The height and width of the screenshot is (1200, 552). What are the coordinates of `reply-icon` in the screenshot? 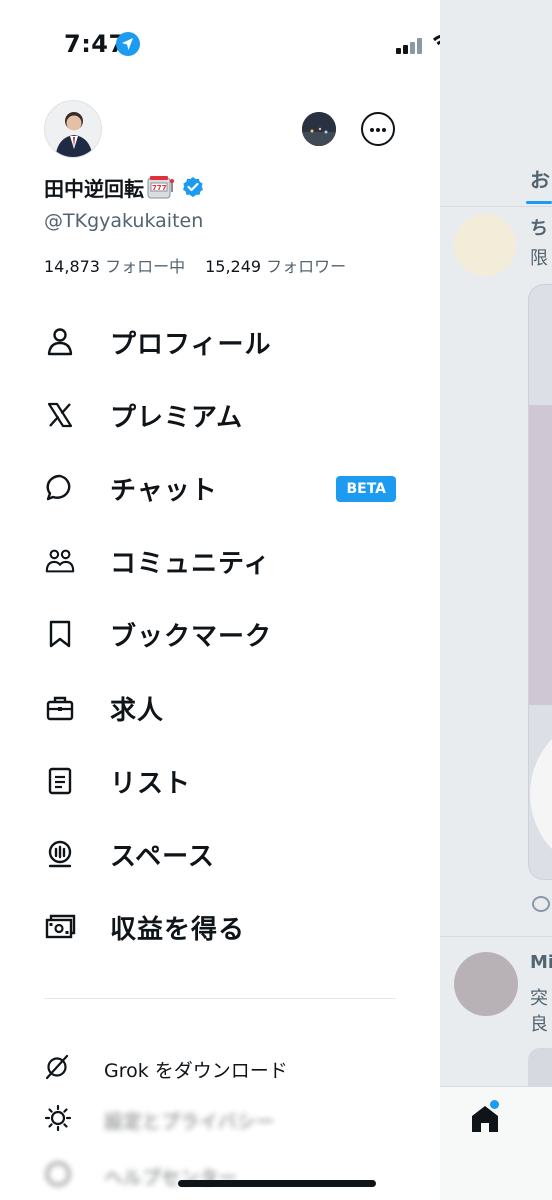 It's located at (541, 904).